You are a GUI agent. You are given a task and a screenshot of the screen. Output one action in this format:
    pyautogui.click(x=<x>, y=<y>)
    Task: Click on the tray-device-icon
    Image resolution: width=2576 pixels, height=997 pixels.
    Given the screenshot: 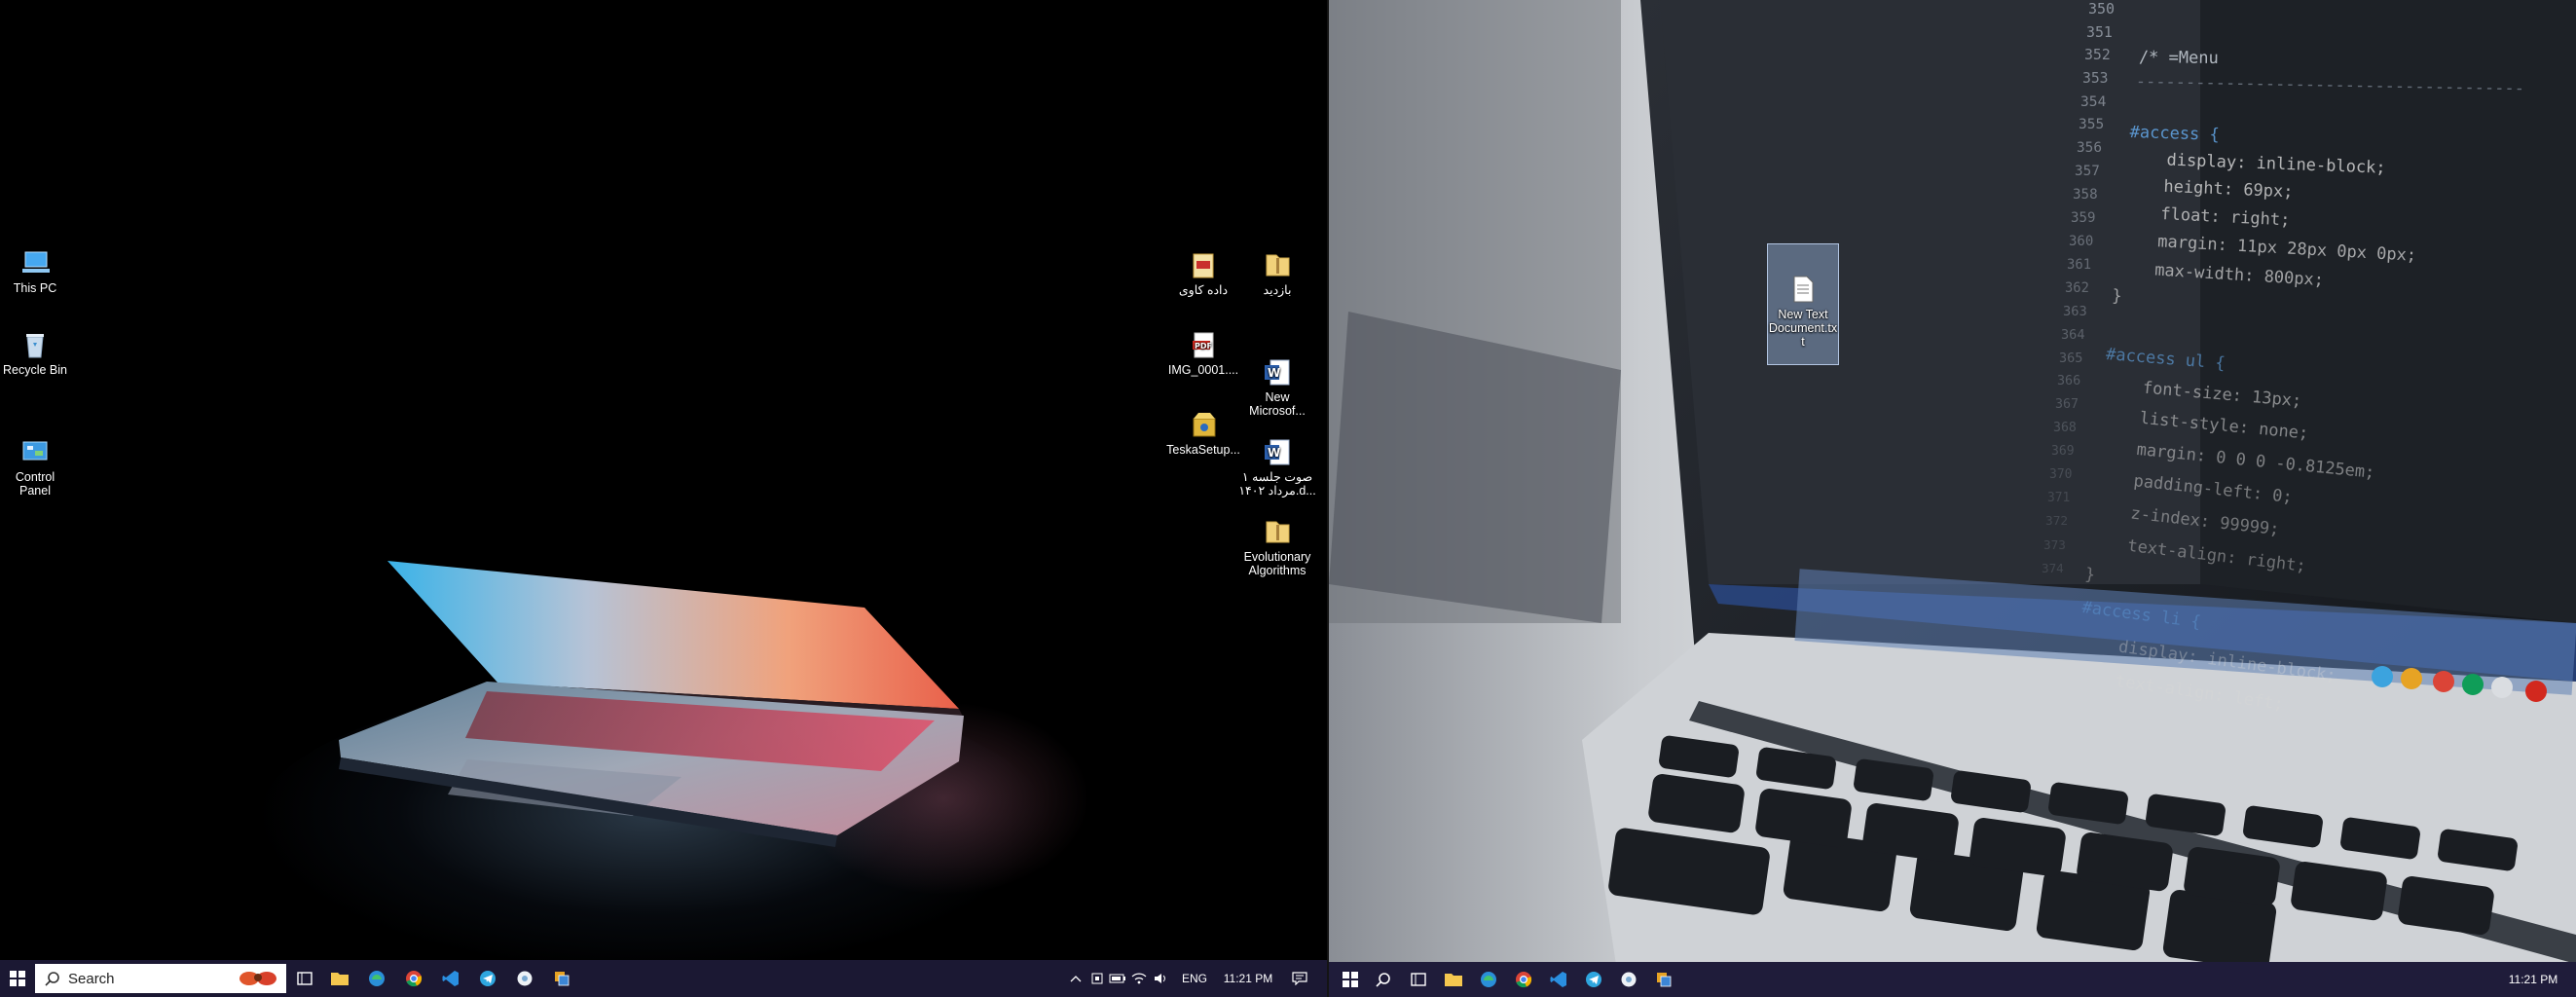 What is the action you would take?
    pyautogui.click(x=1097, y=978)
    